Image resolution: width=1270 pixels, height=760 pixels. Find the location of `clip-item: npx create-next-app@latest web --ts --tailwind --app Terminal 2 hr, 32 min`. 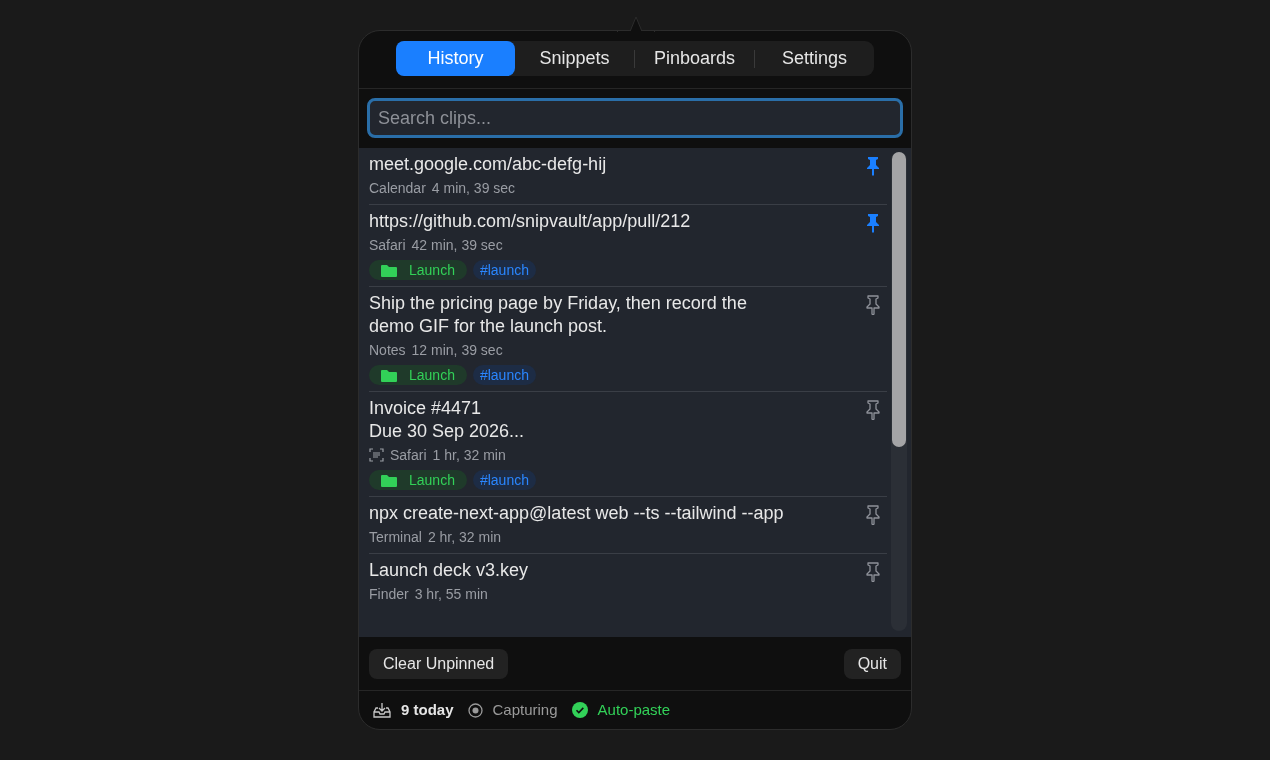

clip-item: npx create-next-app@latest web --ts --tailwind --app Terminal 2 hr, 32 min is located at coordinates (628, 524).